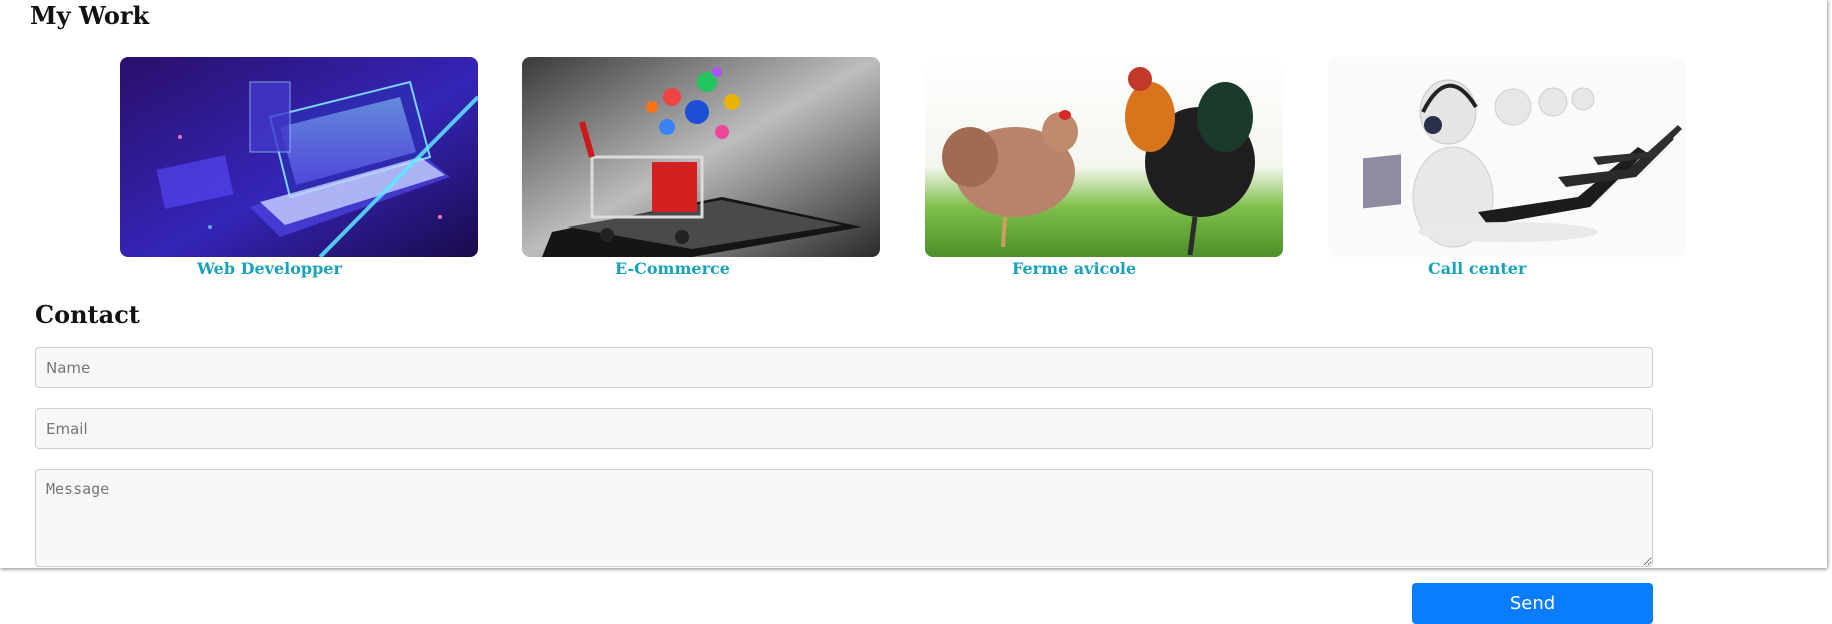 The image size is (1832, 624). What do you see at coordinates (844, 367) in the screenshot?
I see `name-input` at bounding box center [844, 367].